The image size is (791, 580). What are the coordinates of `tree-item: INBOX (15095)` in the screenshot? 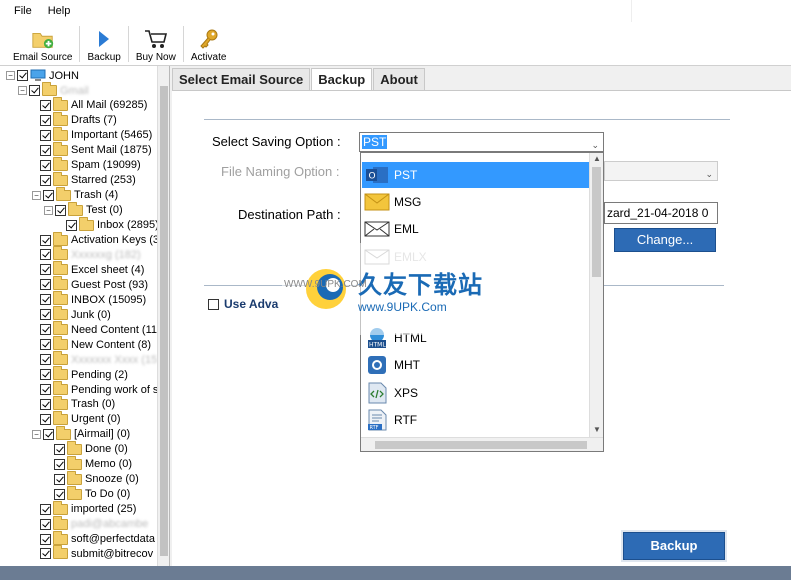 It's located at (93, 299).